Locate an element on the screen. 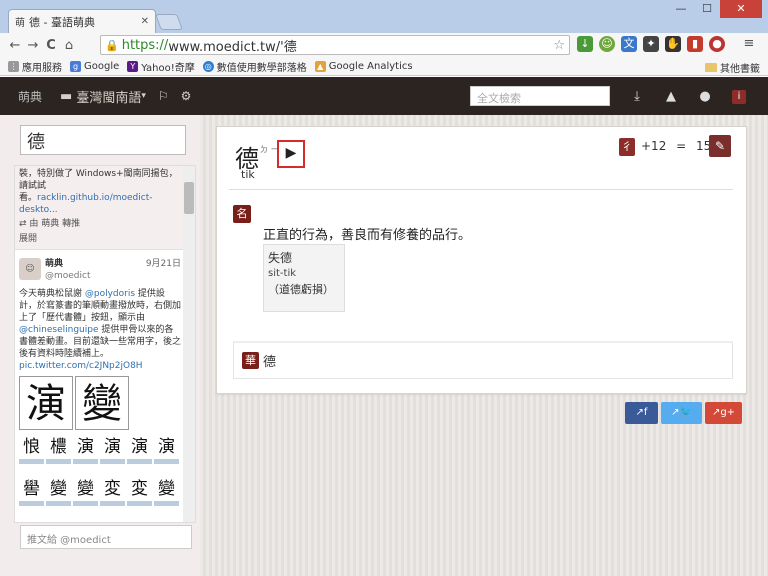 Image resolution: width=768 pixels, height=576 pixels. apple-icon: ● is located at coordinates (705, 96).